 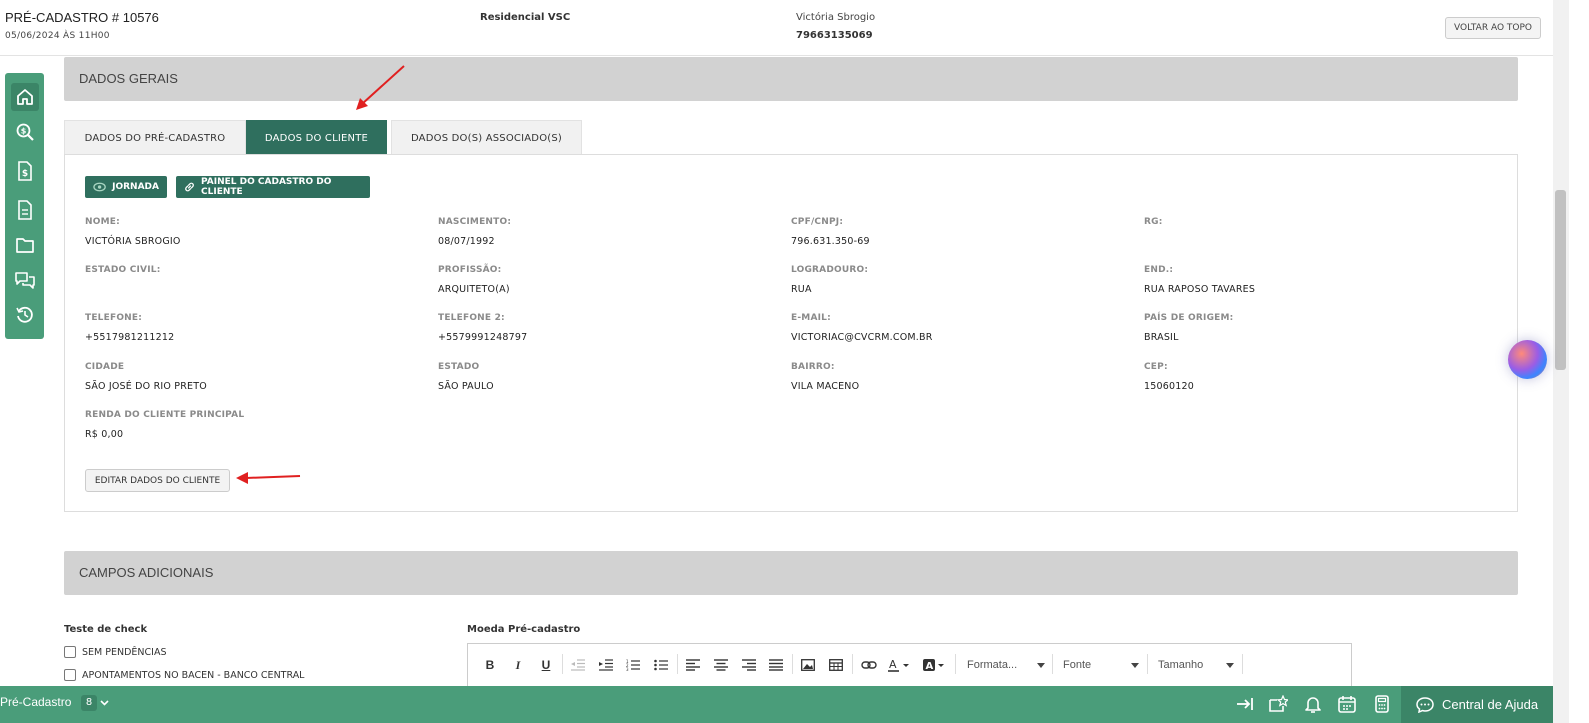 I want to click on outdent-icon, so click(x=578, y=665).